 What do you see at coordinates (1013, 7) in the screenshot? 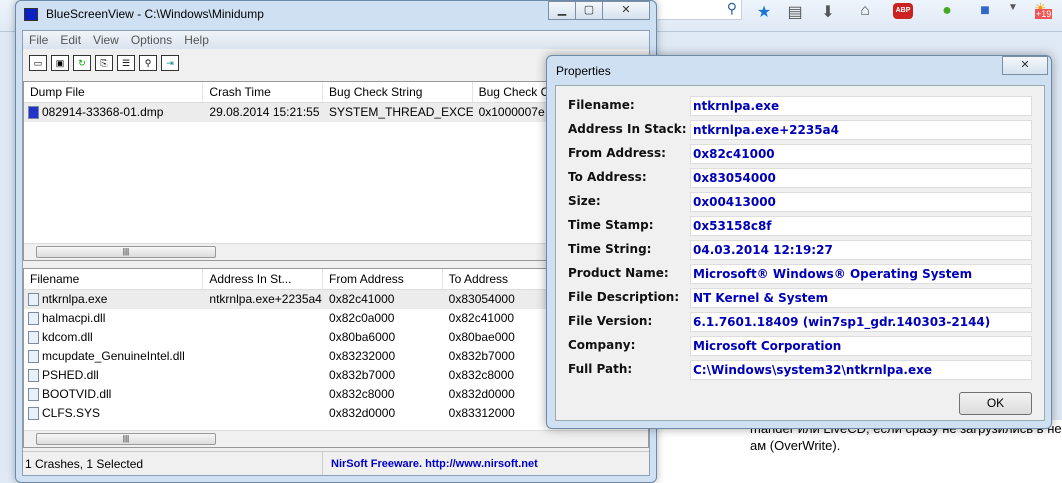
I see `dropdown-icon: ▼` at bounding box center [1013, 7].